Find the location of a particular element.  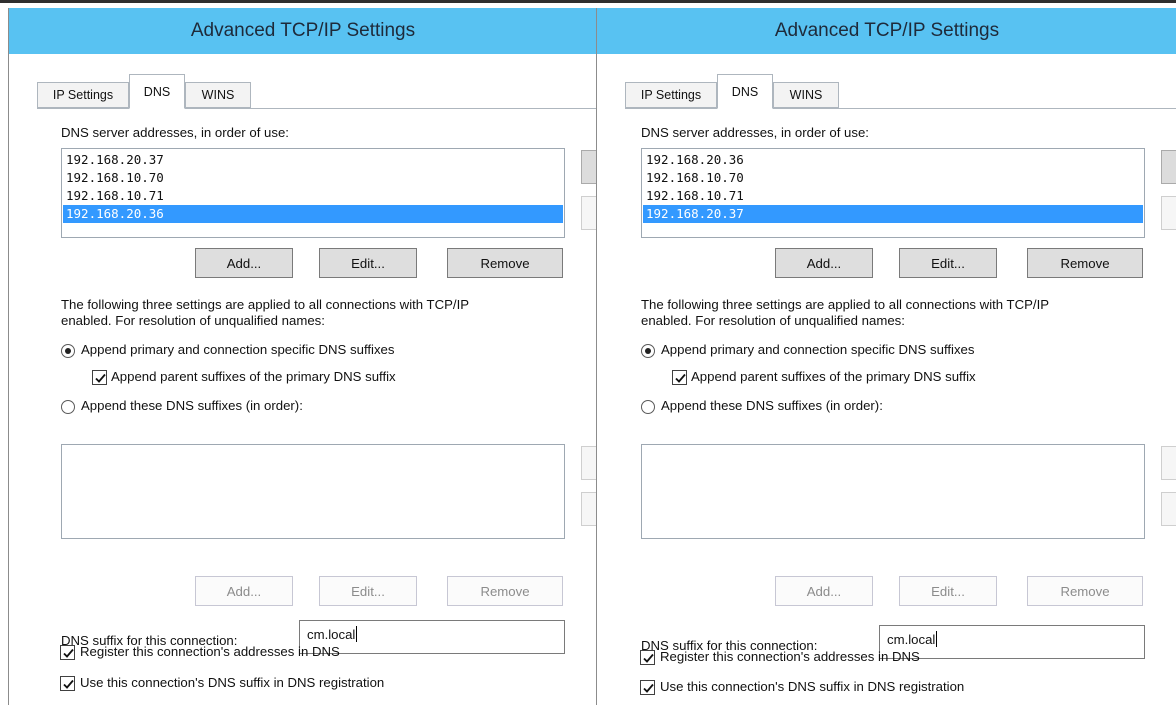

dns-server-item-selected: 192.168.20.36 is located at coordinates (313, 214).